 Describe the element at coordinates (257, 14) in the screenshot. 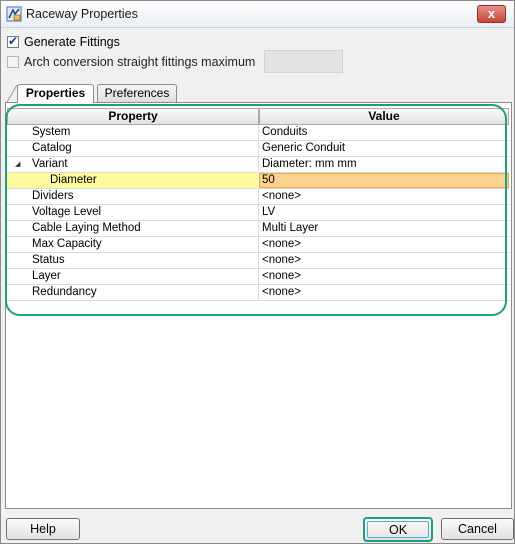

I see `title-bar: Raceway Properties x` at that location.